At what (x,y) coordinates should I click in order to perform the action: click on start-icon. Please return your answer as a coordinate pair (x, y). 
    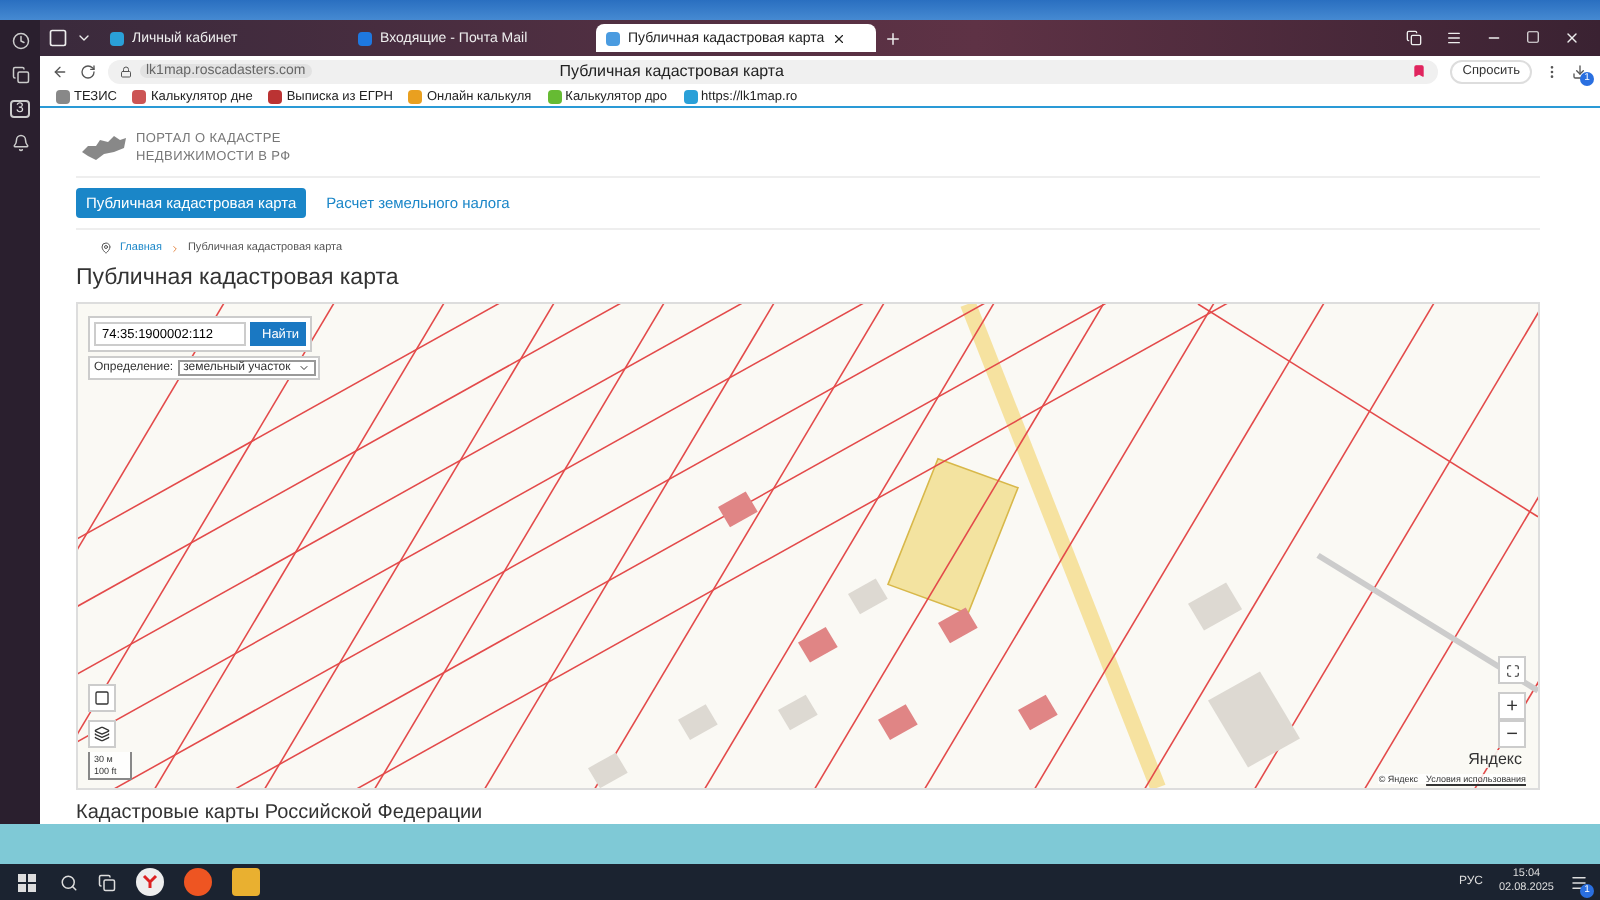
    Looking at the image, I should click on (26, 882).